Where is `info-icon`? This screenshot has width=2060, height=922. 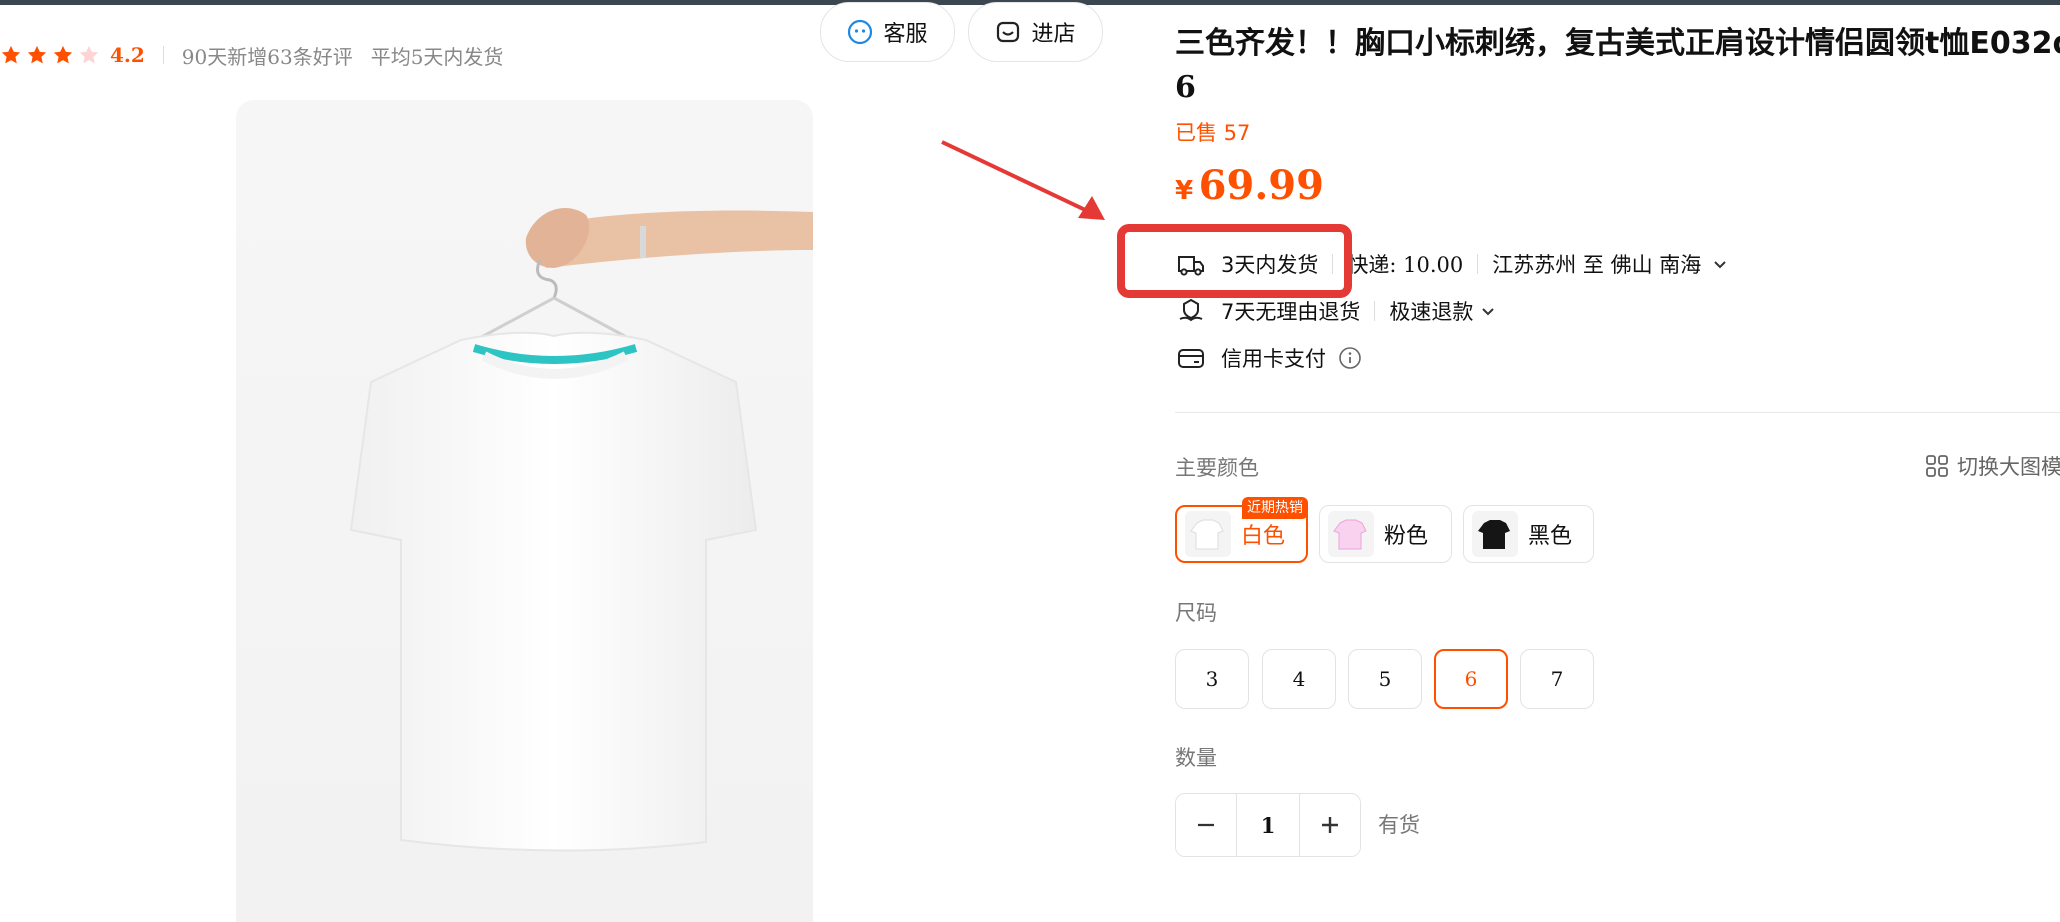
info-icon is located at coordinates (1350, 358).